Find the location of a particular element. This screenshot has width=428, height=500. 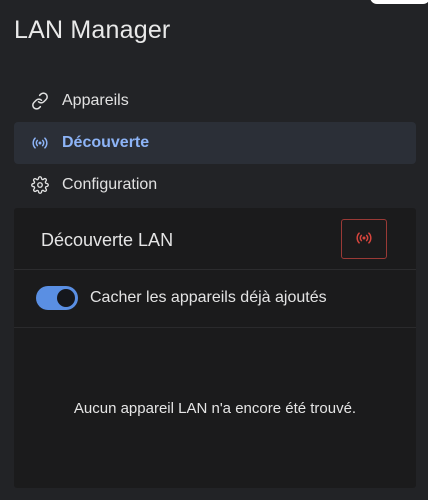

nav-item-label: Découverte is located at coordinates (106, 142).